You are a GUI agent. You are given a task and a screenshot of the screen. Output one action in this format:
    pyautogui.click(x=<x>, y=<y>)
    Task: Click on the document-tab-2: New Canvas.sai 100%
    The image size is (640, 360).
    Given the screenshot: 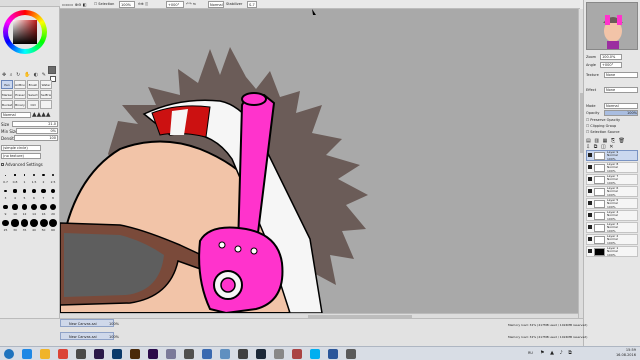 What is the action you would take?
    pyautogui.click(x=89, y=336)
    